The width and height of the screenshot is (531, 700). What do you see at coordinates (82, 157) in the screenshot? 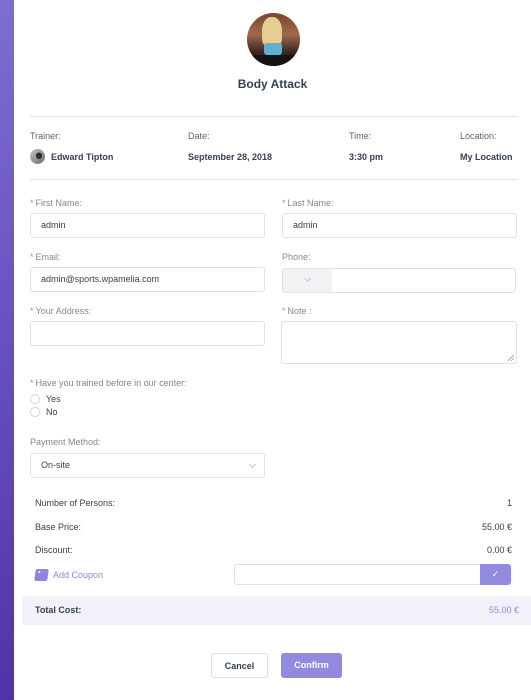
I see `trainer-name: Edward Tipton` at bounding box center [82, 157].